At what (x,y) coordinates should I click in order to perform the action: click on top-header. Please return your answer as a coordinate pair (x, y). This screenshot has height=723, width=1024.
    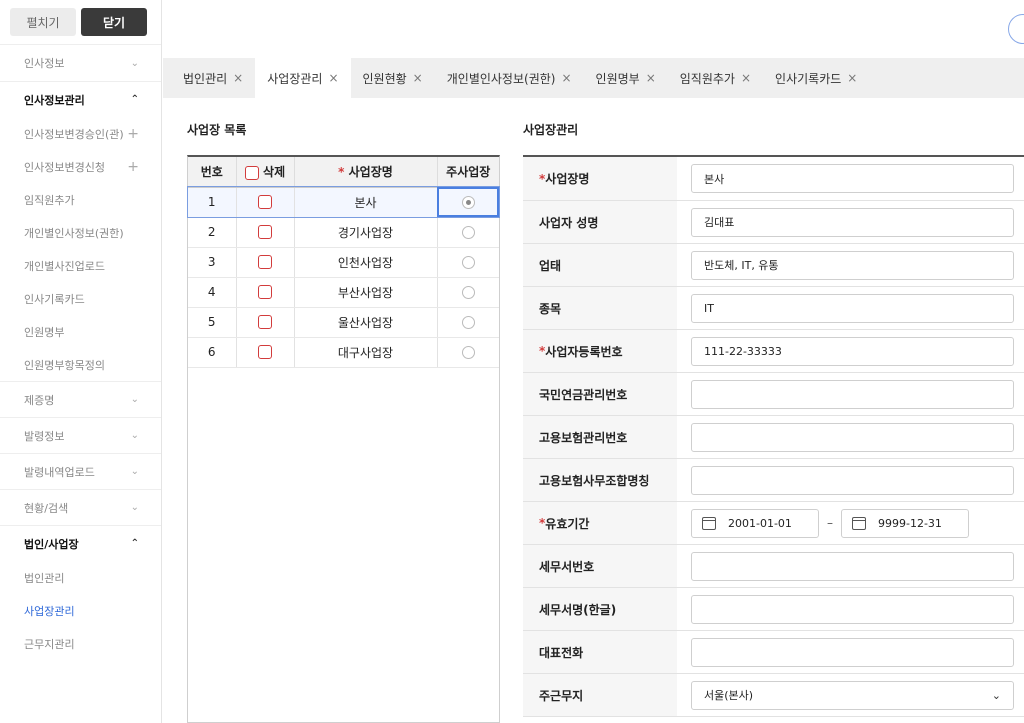
    Looking at the image, I should click on (593, 29).